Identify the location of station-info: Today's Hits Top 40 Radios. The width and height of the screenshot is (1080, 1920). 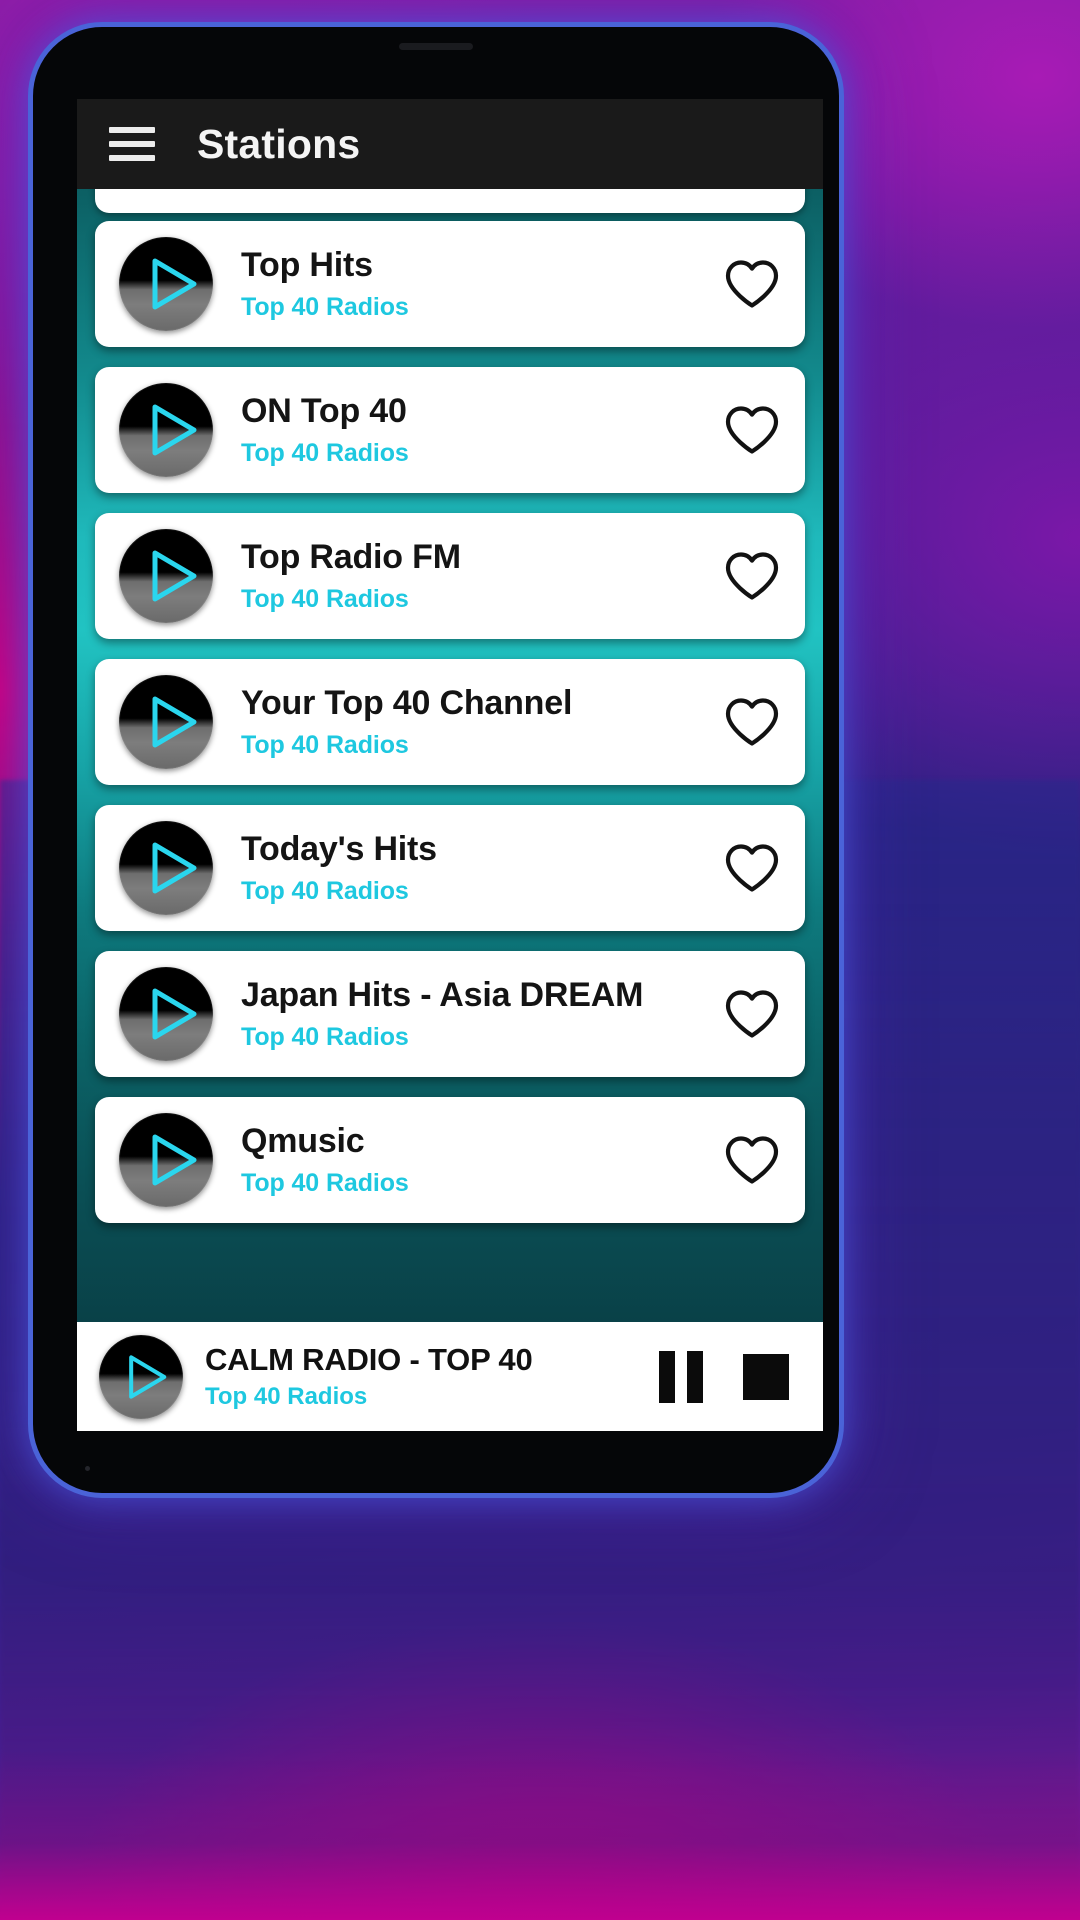
(481, 868).